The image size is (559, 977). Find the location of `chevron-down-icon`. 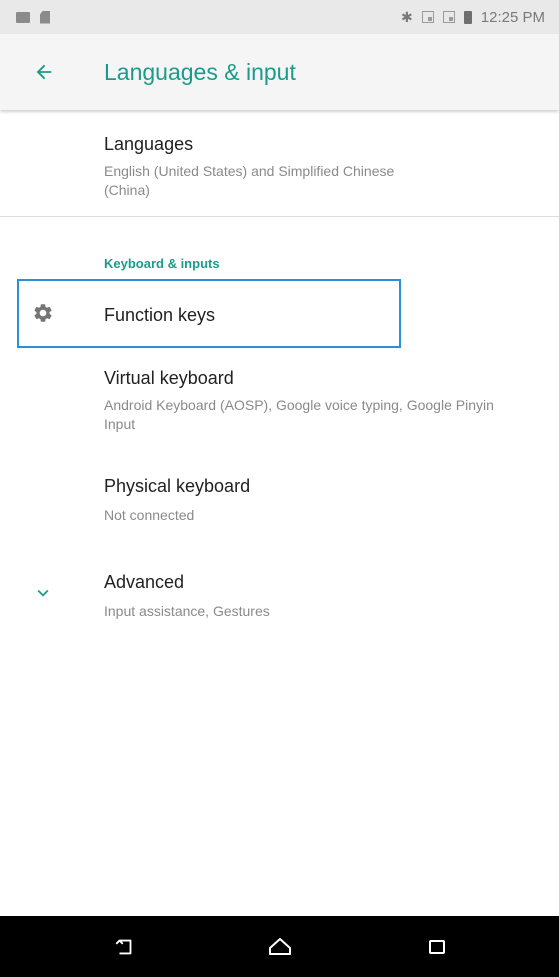

chevron-down-icon is located at coordinates (43, 593).